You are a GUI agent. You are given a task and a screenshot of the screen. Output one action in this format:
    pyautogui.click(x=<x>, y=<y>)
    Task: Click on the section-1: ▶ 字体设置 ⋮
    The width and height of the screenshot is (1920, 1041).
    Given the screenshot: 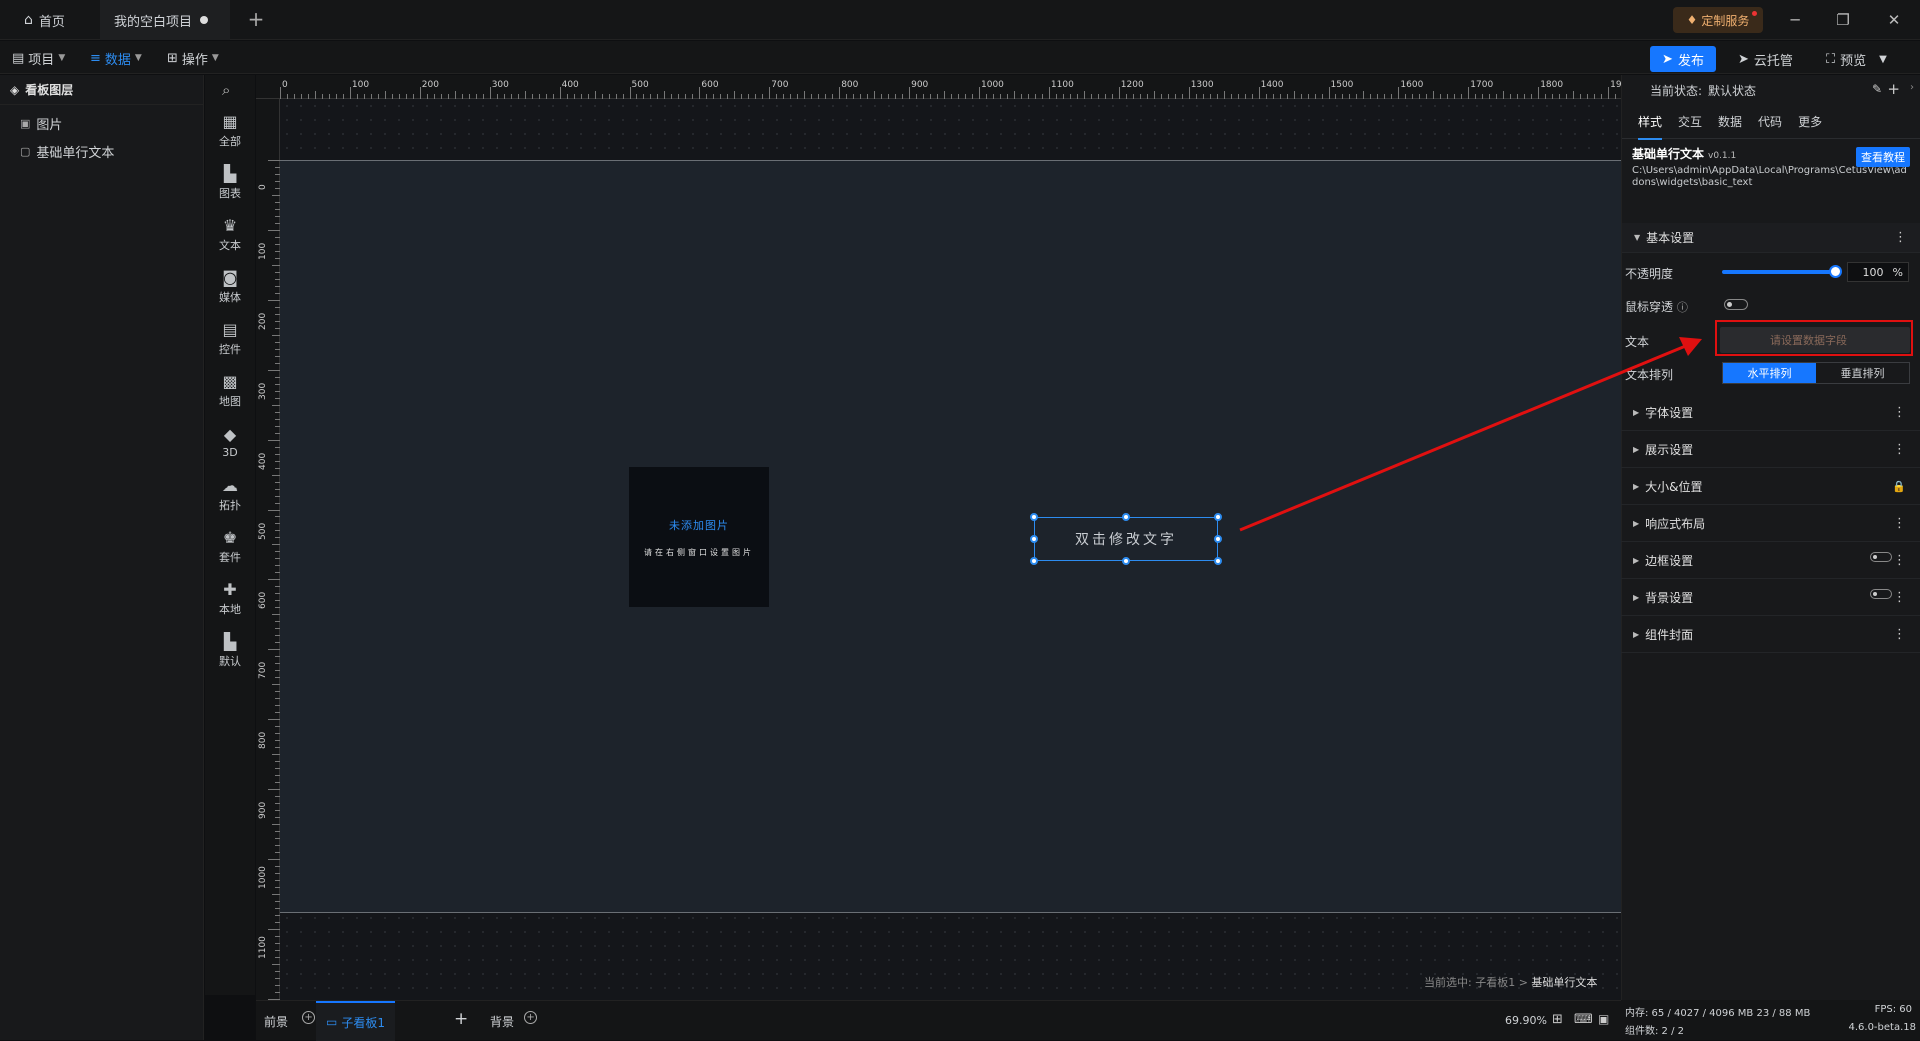 What is the action you would take?
    pyautogui.click(x=1770, y=412)
    